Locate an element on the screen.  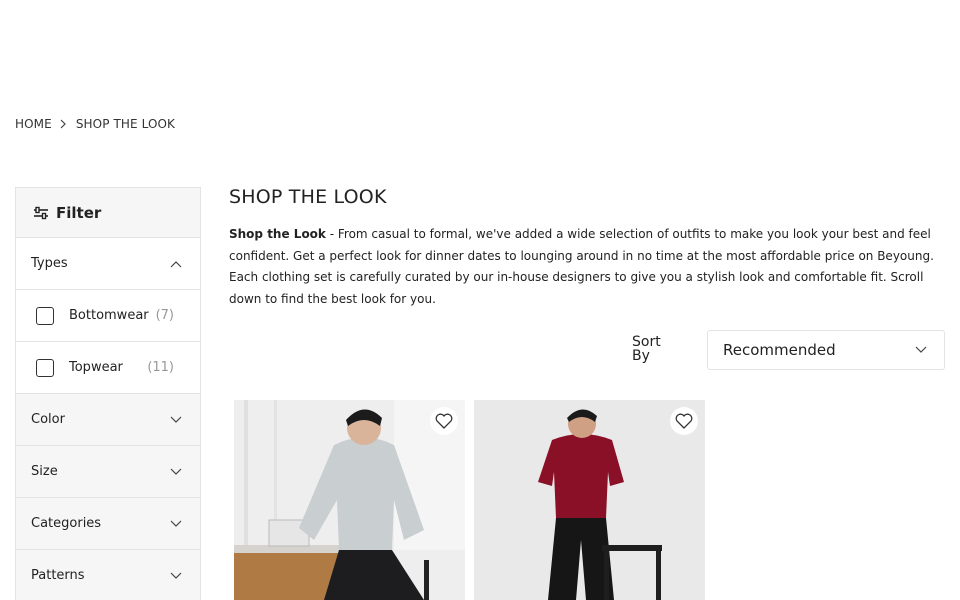
filter-section-label: Color is located at coordinates (48, 419).